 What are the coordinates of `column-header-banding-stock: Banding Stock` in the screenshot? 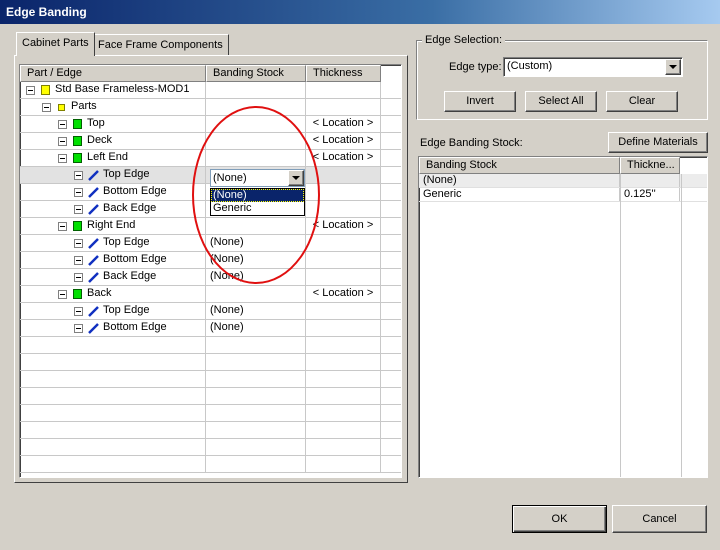 It's located at (256, 73).